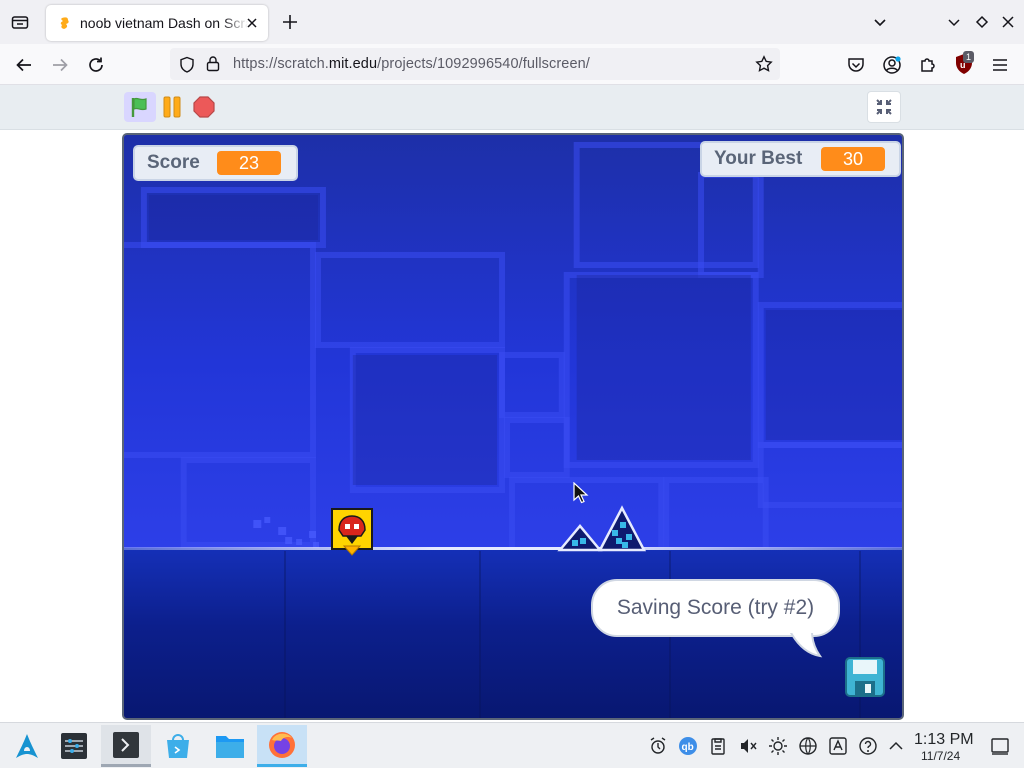 This screenshot has height=768, width=1024. I want to click on window-close-icon, so click(1008, 22).